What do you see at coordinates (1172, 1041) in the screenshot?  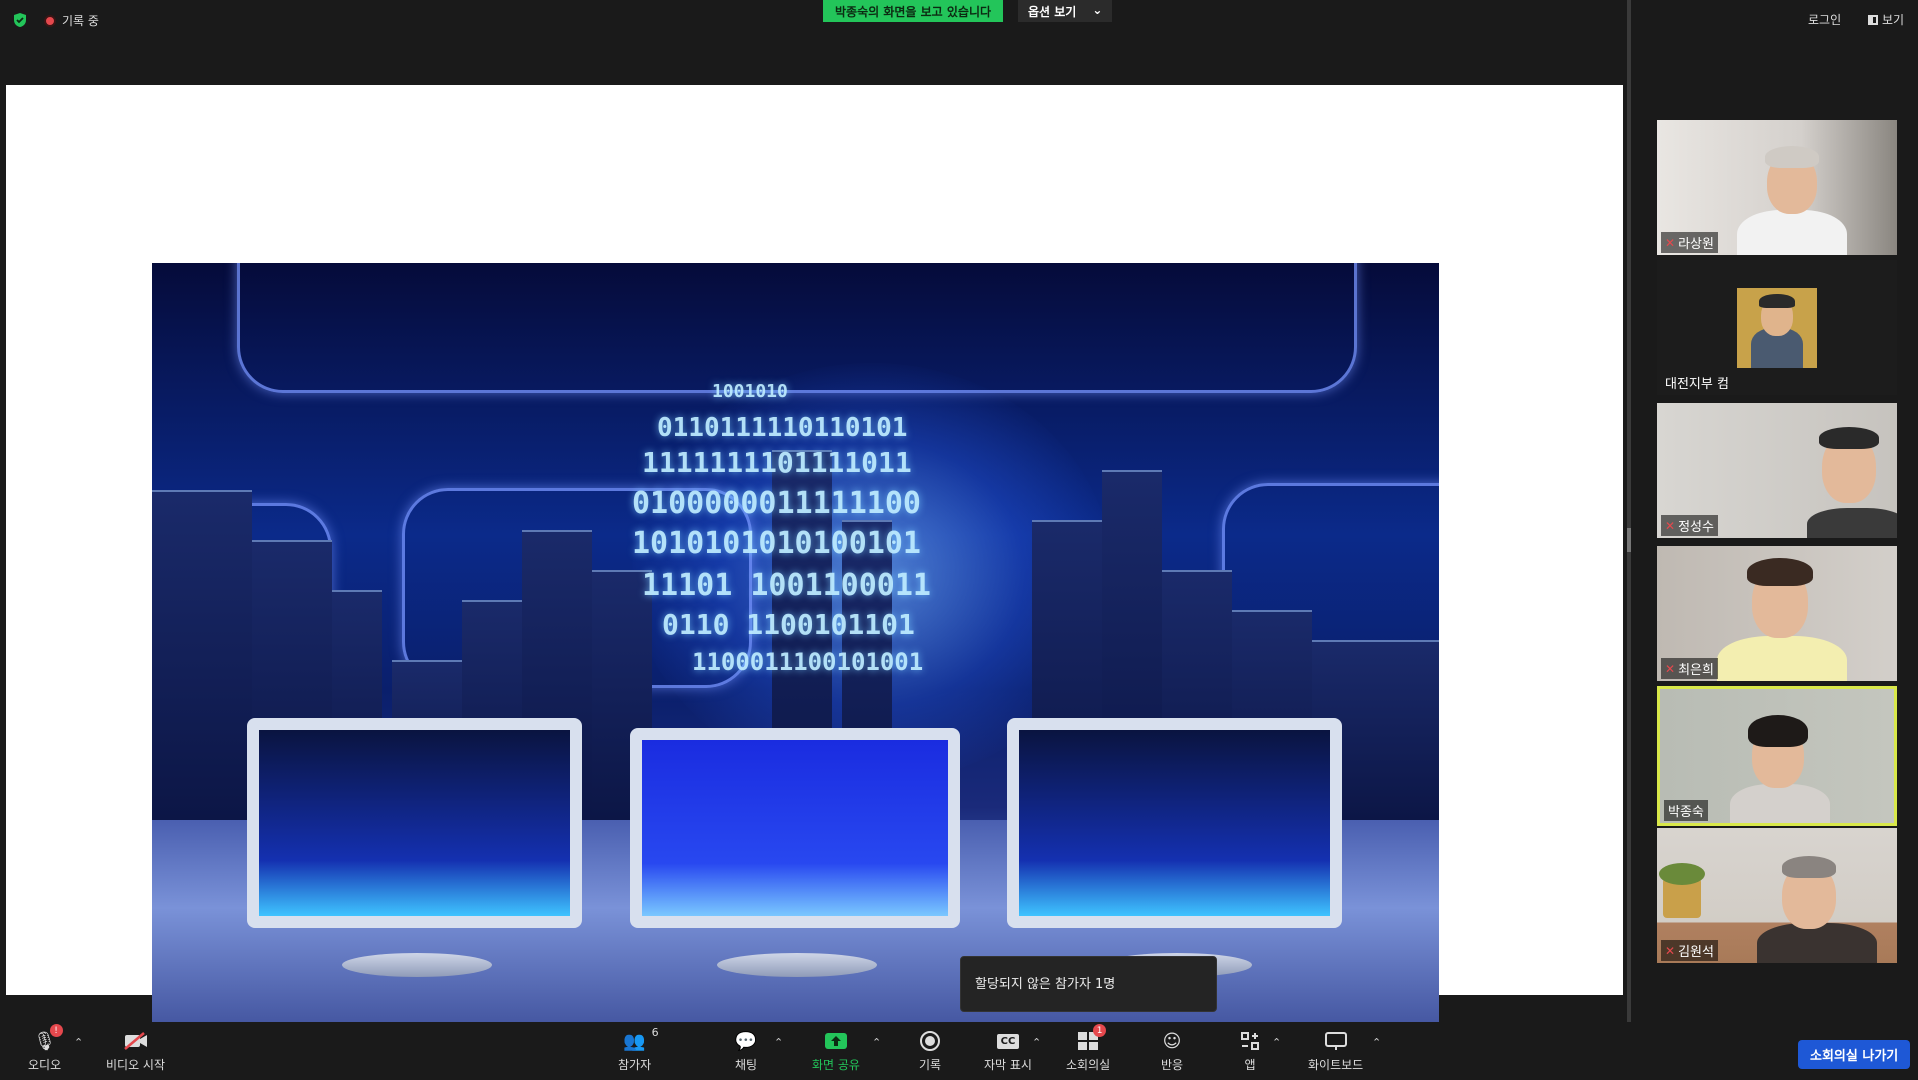 I see `emoji-icon: ☺` at bounding box center [1172, 1041].